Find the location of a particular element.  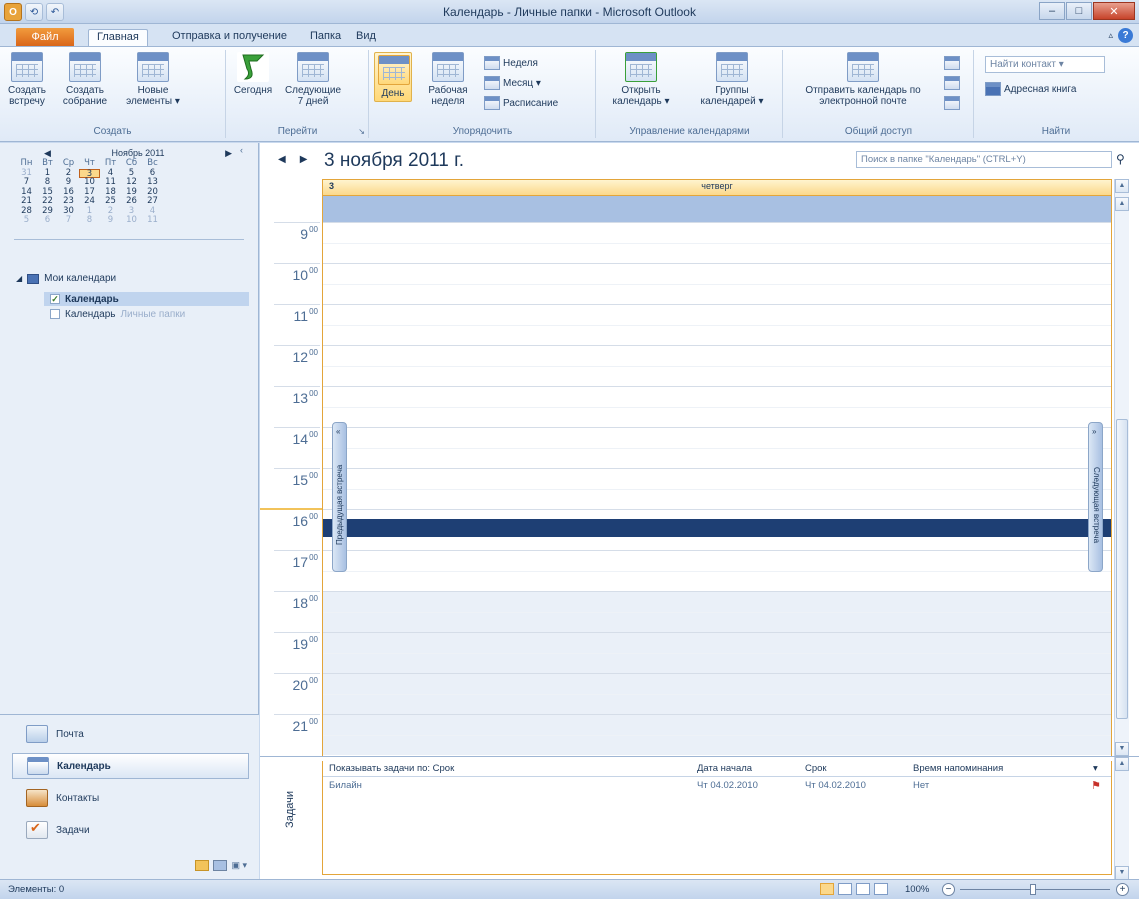

address-book-icon is located at coordinates (993, 89).